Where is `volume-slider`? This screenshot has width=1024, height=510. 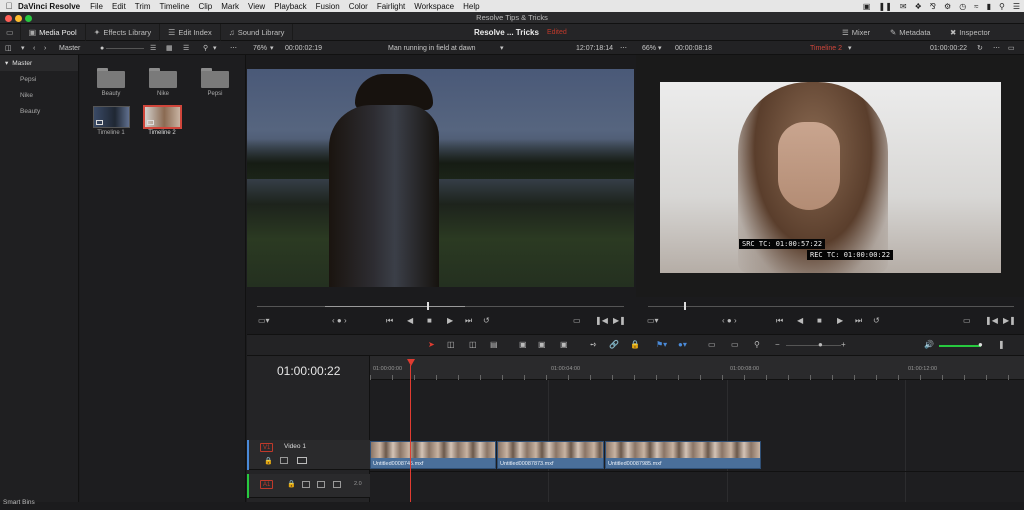
volume-slider is located at coordinates (960, 346).